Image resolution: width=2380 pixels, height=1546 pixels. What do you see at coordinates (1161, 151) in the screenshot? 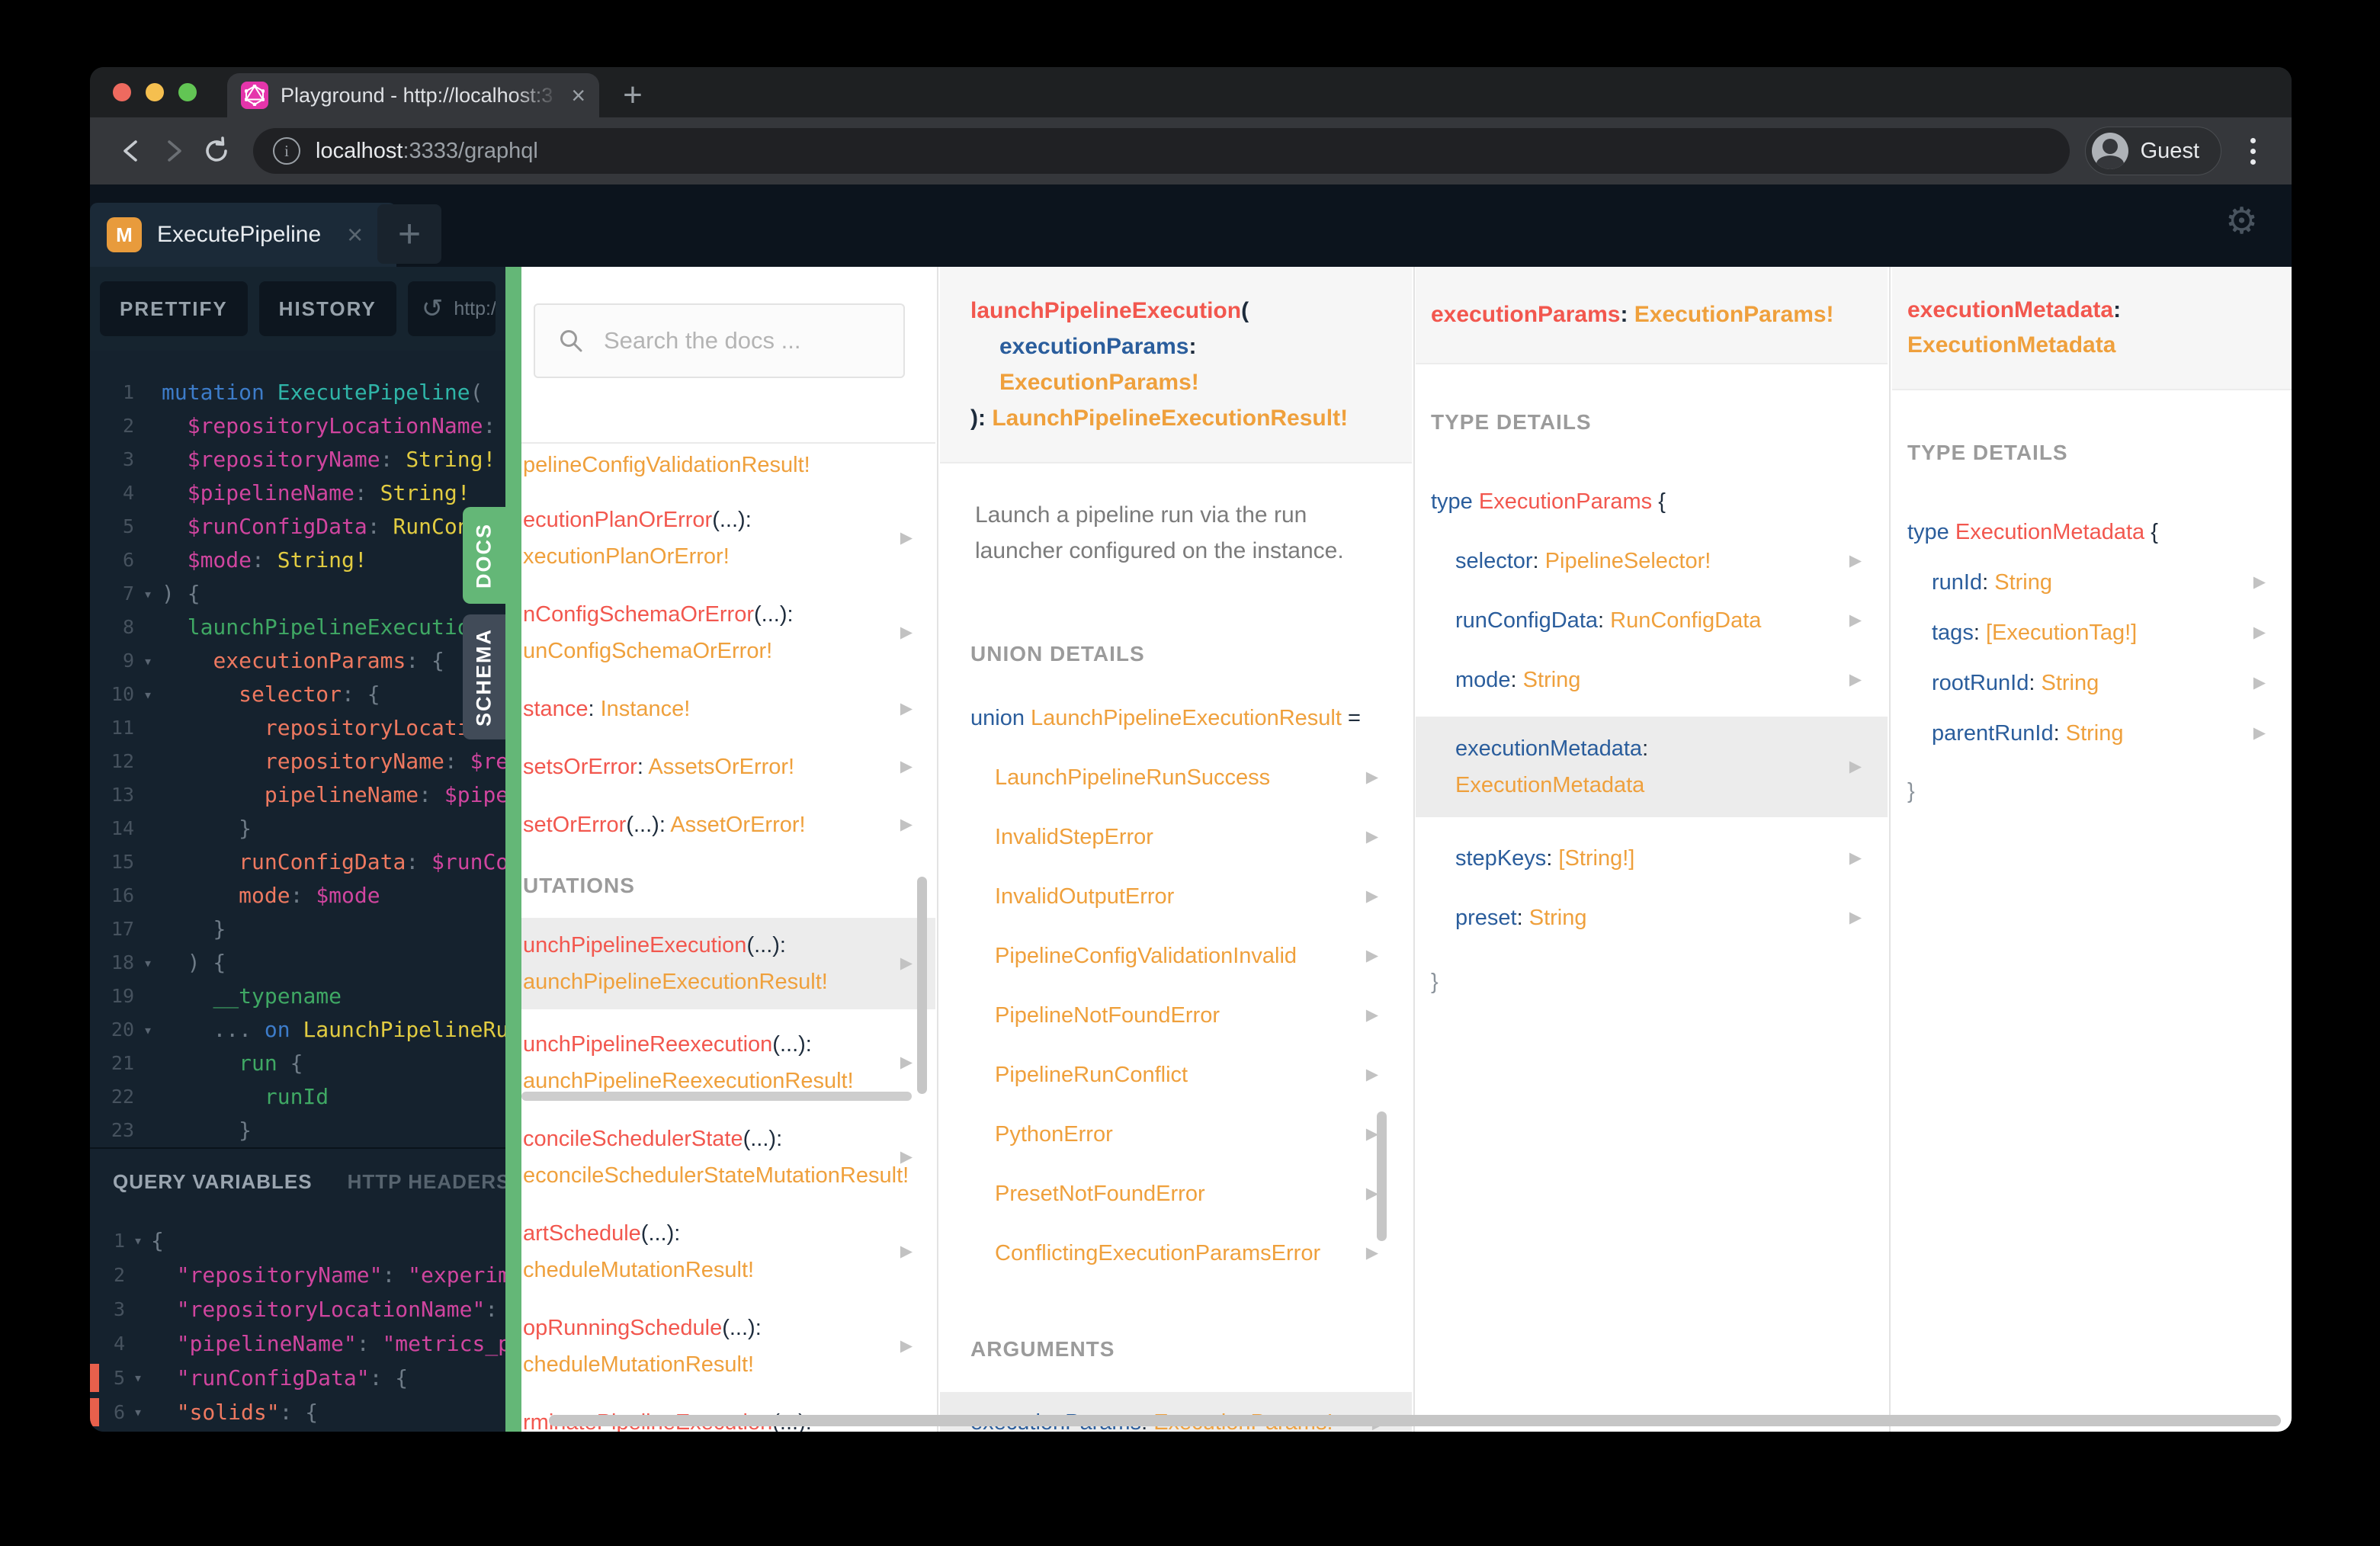
I see `url-bar: i localhost:3333/graphql` at bounding box center [1161, 151].